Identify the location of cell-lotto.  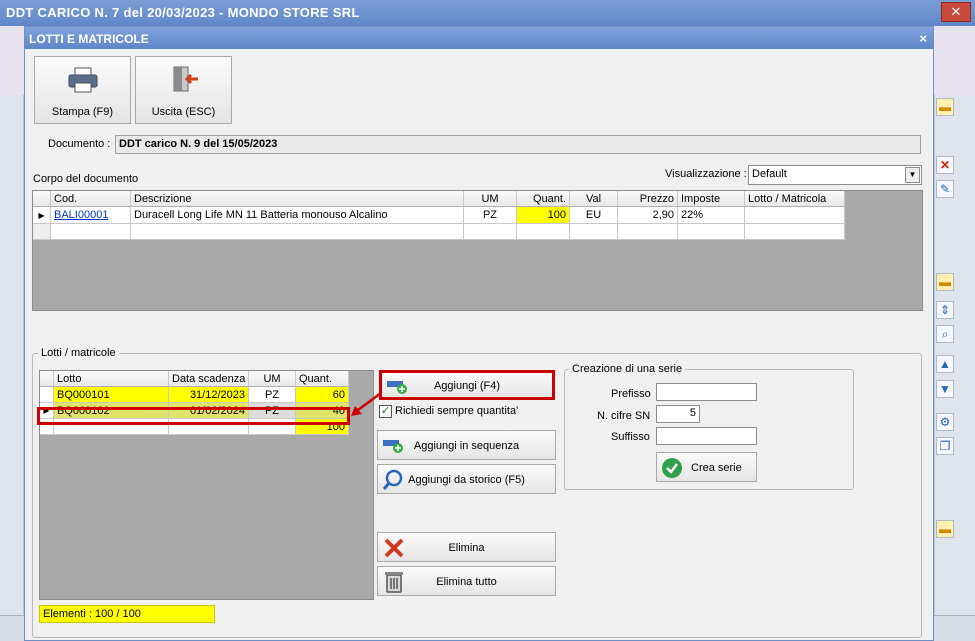
(795, 215).